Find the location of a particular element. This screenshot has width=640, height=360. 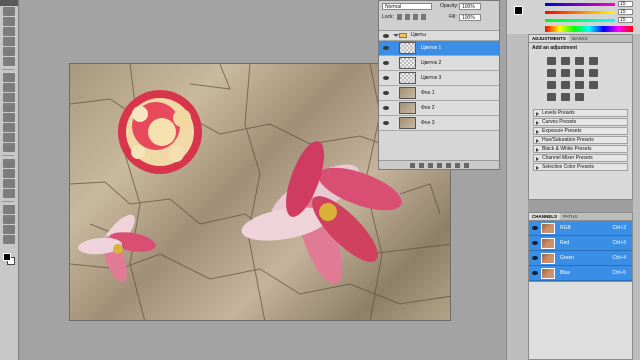

green-value-field: 15 is located at coordinates (625, 12).